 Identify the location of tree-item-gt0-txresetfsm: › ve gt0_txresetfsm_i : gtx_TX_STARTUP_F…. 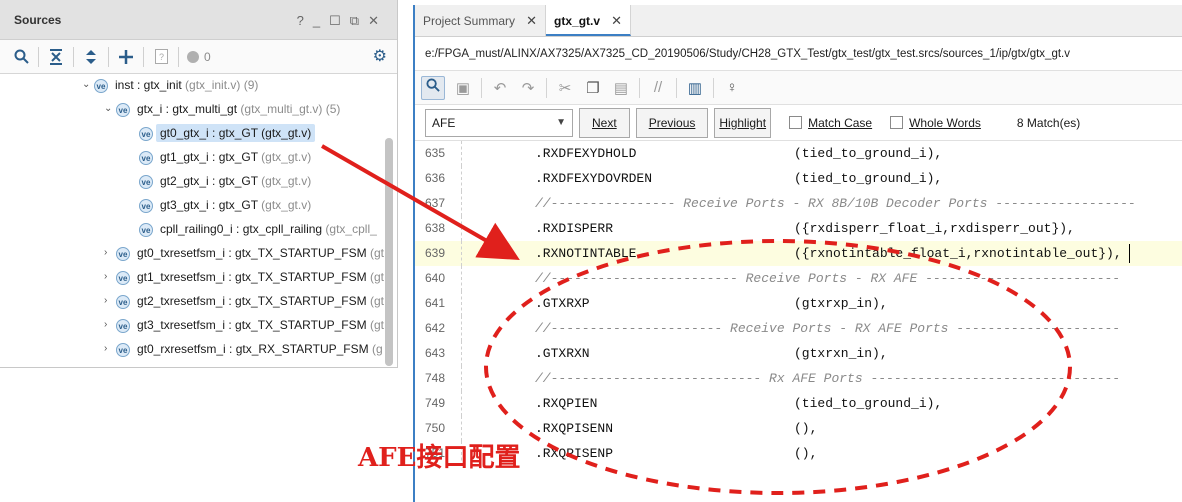
(192, 254).